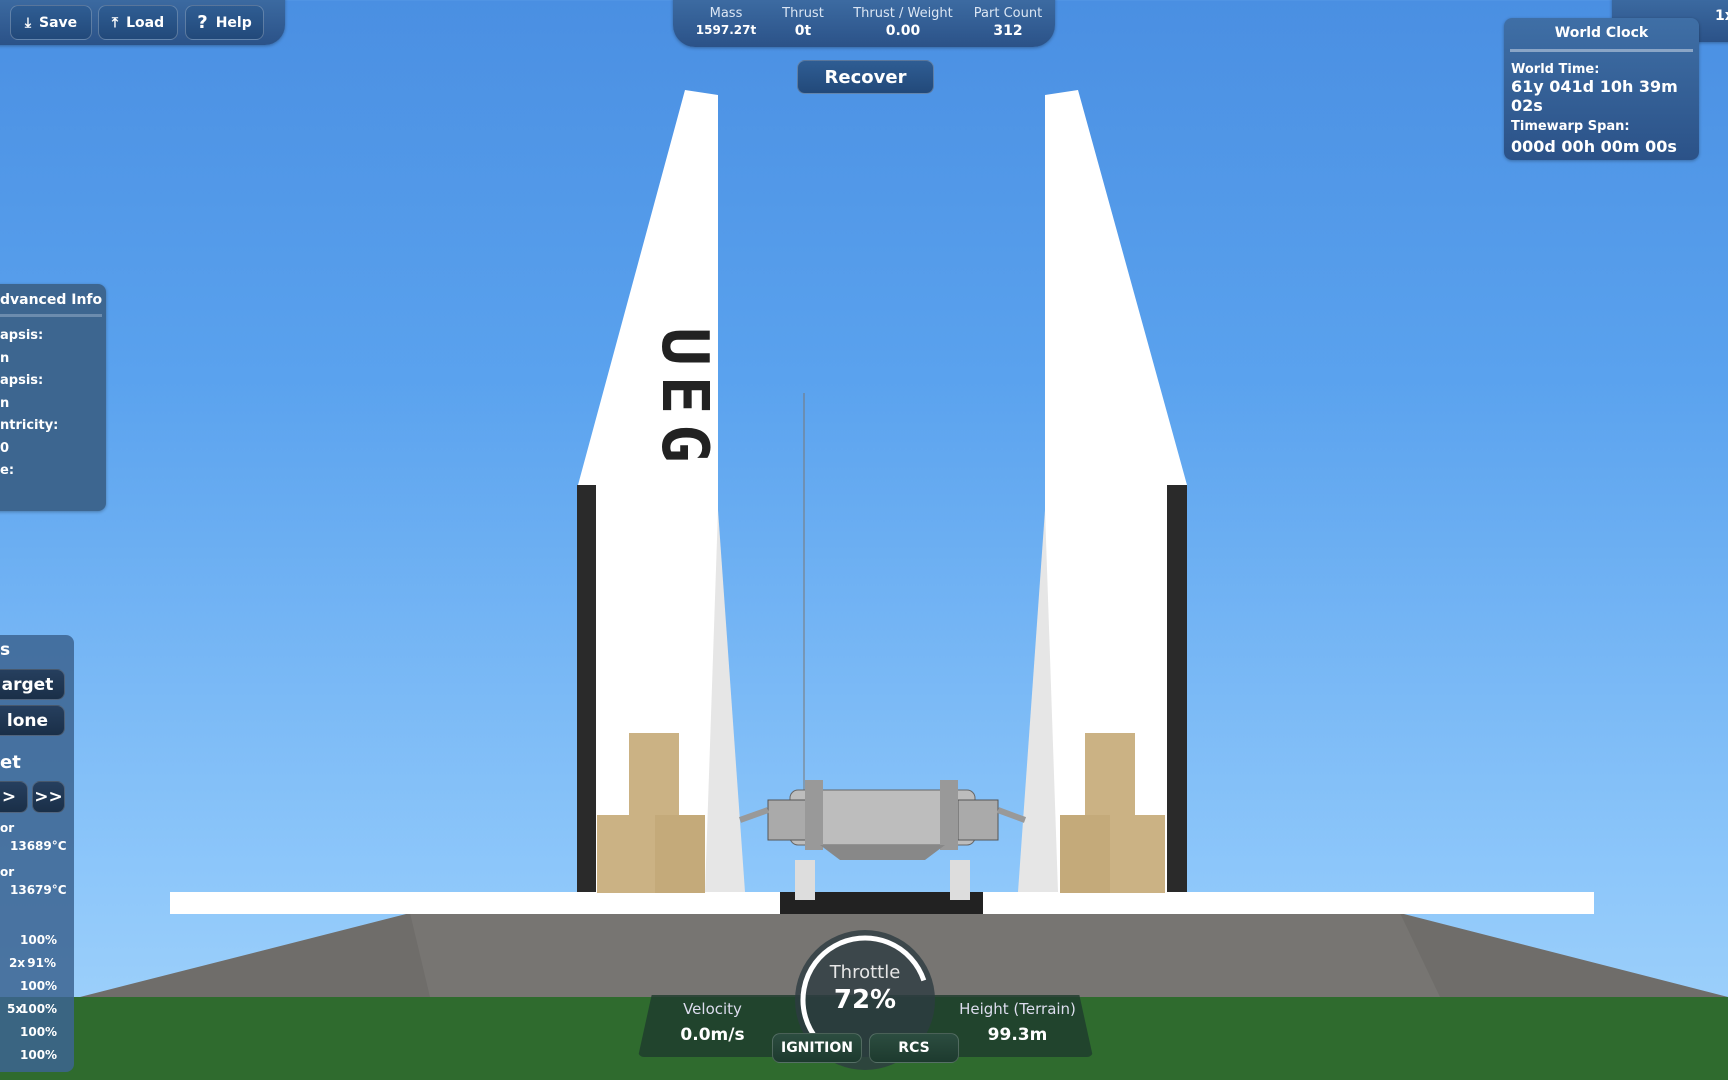 This screenshot has width=1728, height=1080. Describe the element at coordinates (882, 840) in the screenshot. I see `spacecraft` at that location.